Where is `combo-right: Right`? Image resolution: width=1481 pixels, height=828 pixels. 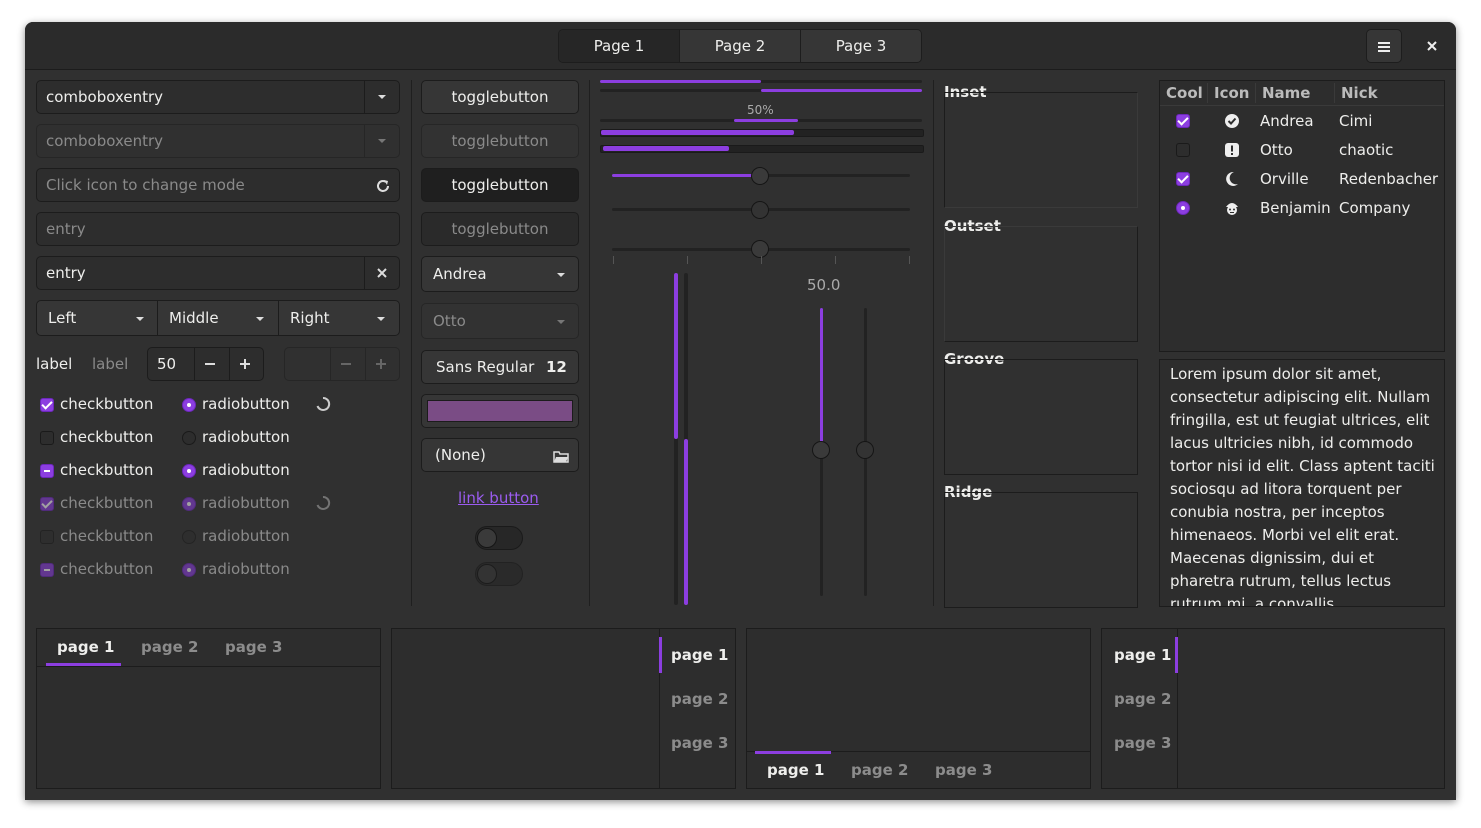 combo-right: Right is located at coordinates (339, 318).